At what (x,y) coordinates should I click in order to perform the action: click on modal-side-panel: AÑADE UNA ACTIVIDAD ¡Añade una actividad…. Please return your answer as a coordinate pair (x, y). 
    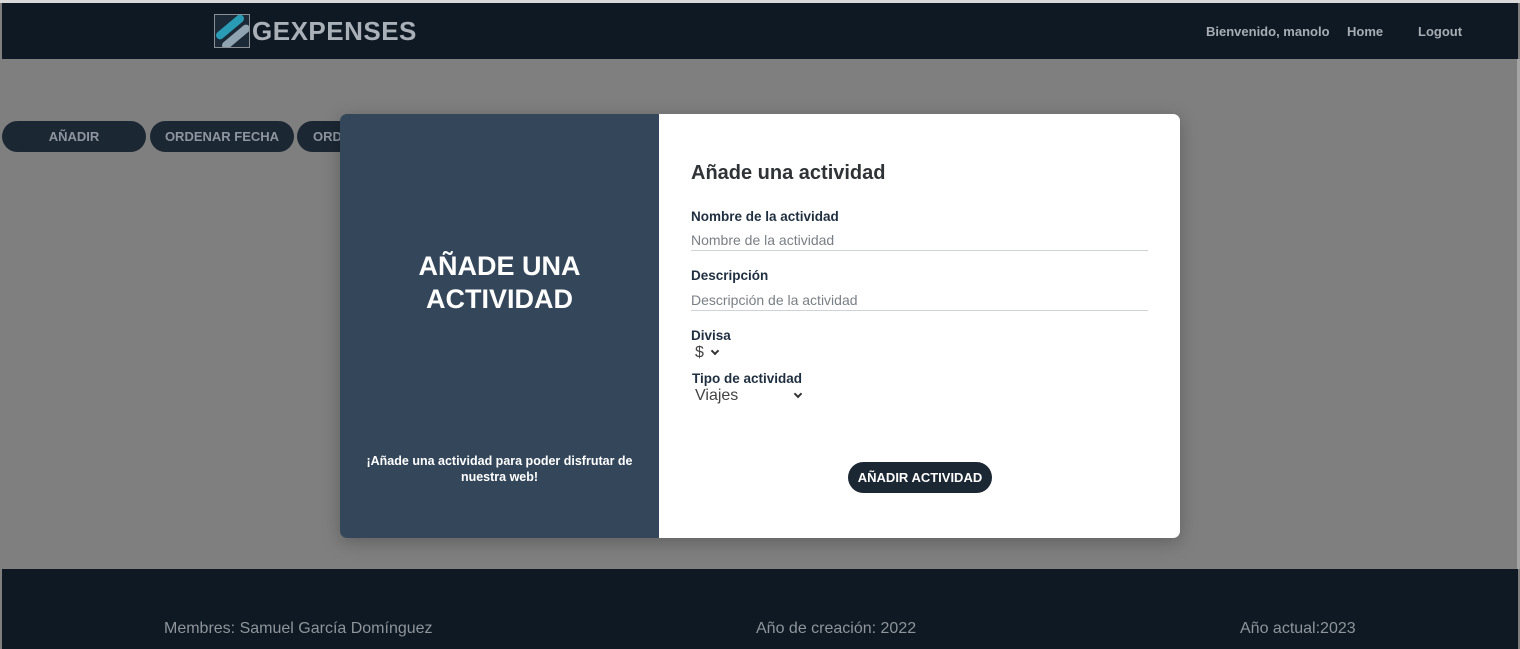
    Looking at the image, I should click on (499, 326).